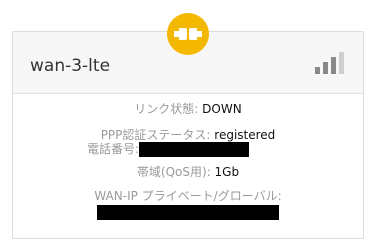  What do you see at coordinates (227, 172) in the screenshot?
I see `bandwidth-value: 1Gb` at bounding box center [227, 172].